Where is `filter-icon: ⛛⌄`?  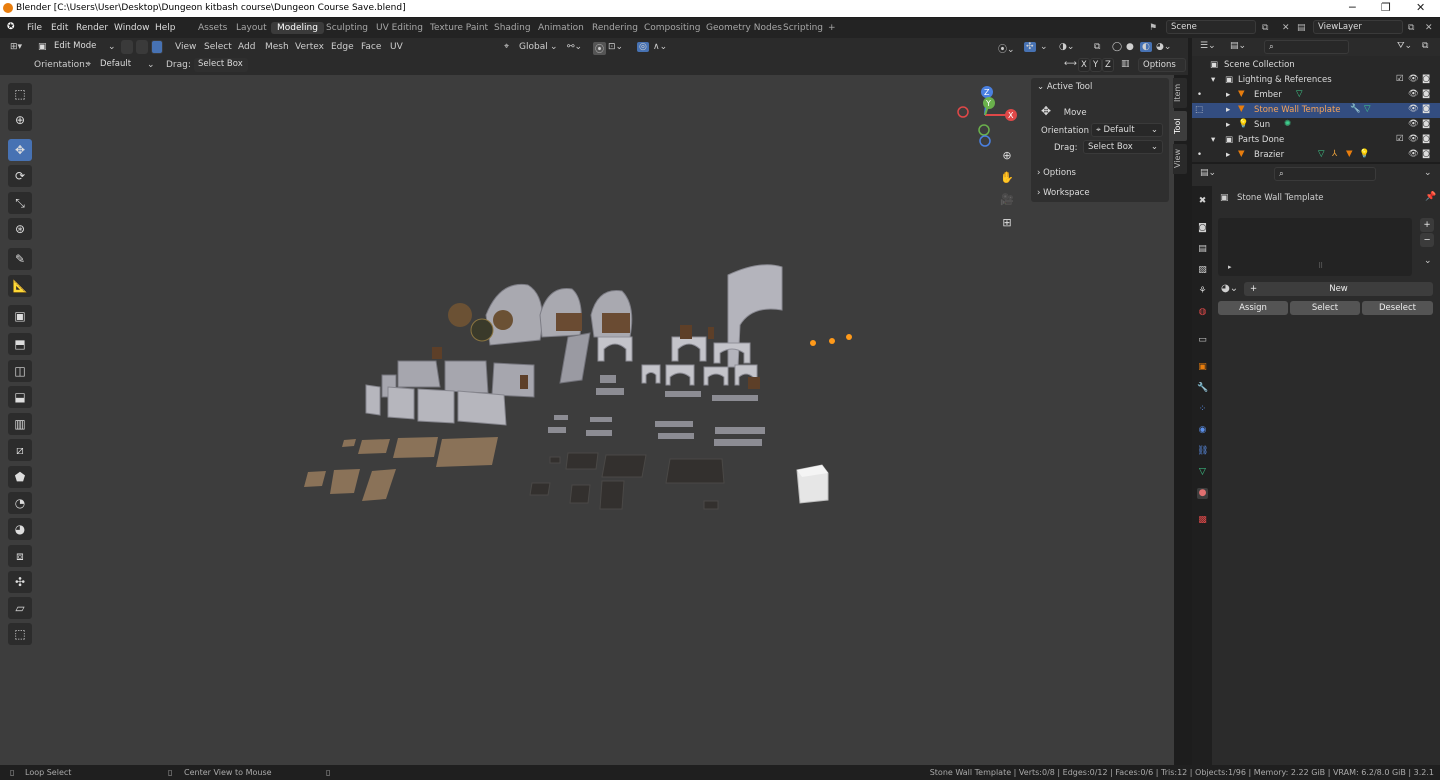 filter-icon: ⛛⌄ is located at coordinates (1404, 46).